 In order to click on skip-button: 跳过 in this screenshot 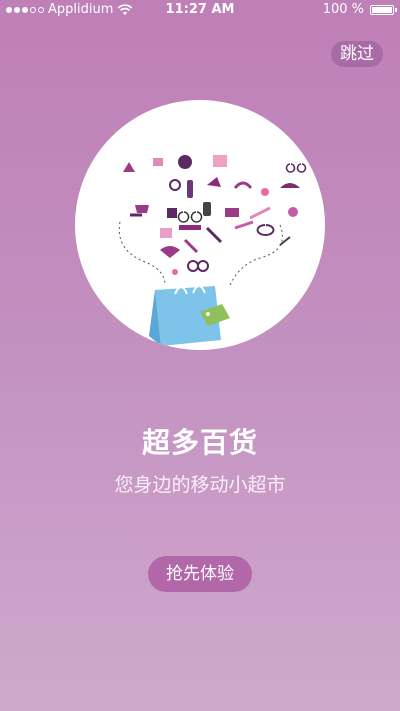, I will do `click(357, 54)`.